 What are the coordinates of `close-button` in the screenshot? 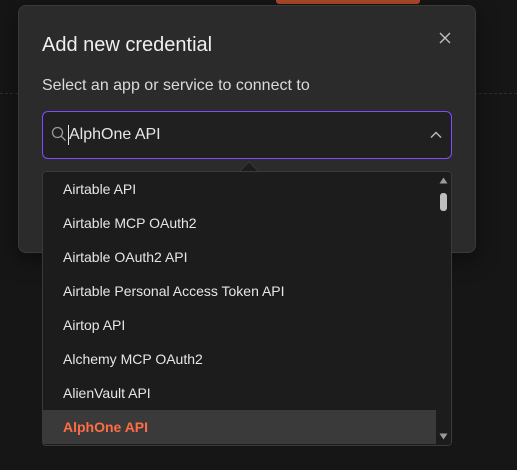 It's located at (445, 38).